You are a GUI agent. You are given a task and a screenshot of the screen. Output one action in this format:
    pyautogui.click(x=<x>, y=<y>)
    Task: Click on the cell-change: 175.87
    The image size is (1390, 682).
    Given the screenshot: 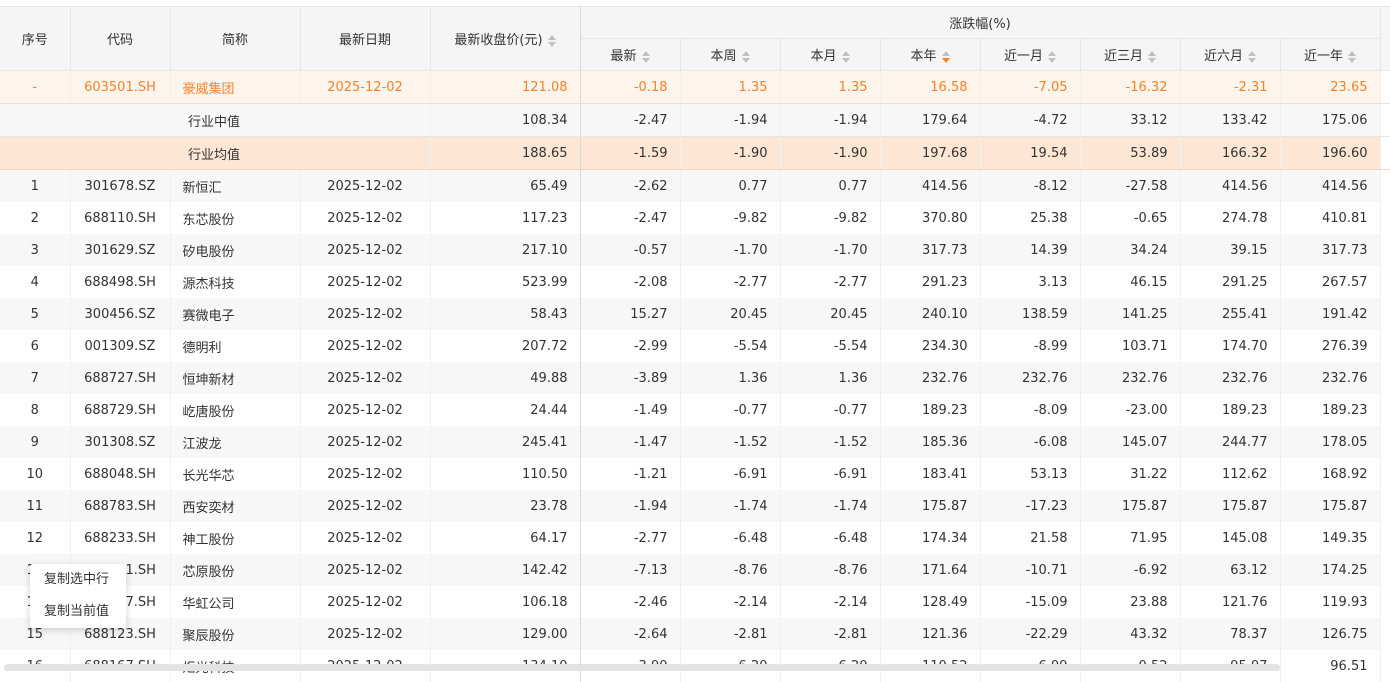 What is the action you would take?
    pyautogui.click(x=1130, y=506)
    